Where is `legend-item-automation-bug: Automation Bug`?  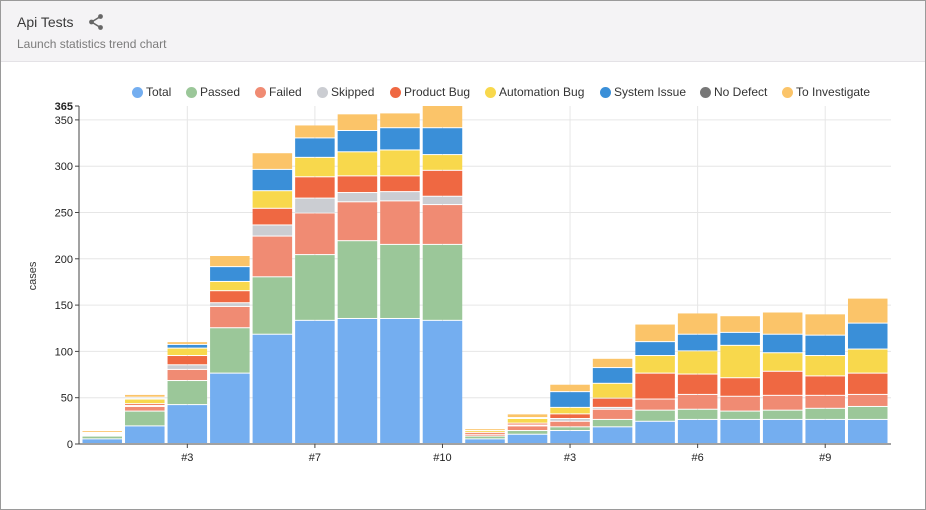
legend-item-automation-bug: Automation Bug is located at coordinates (534, 92).